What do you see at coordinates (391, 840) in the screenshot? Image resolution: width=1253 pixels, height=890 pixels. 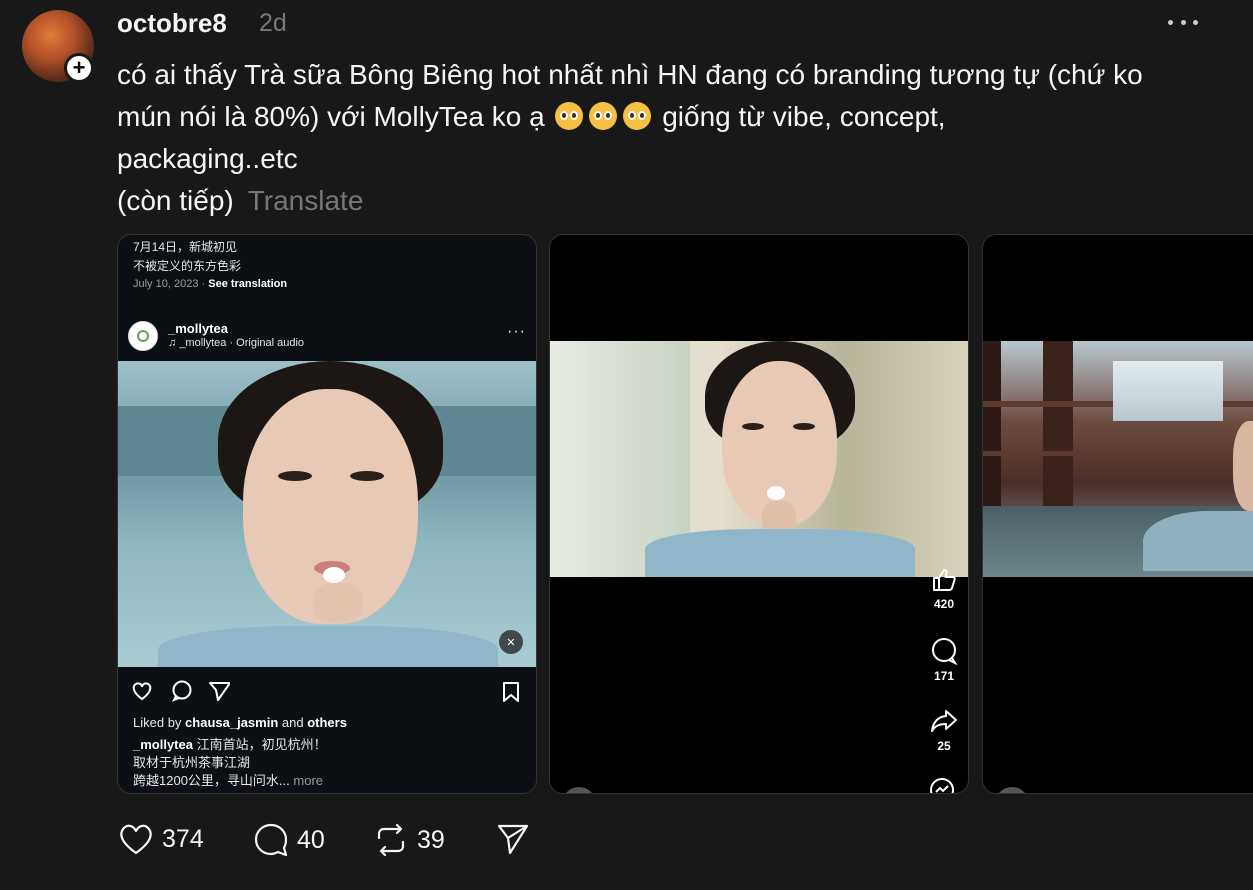 I see `repost-icon` at bounding box center [391, 840].